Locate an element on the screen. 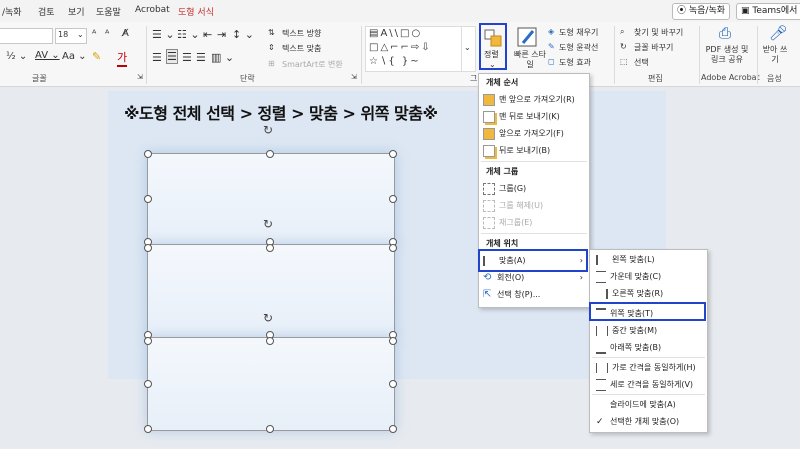 The height and width of the screenshot is (449, 800). shapes-row-1-icon: ▤A\\□○ is located at coordinates (395, 33).